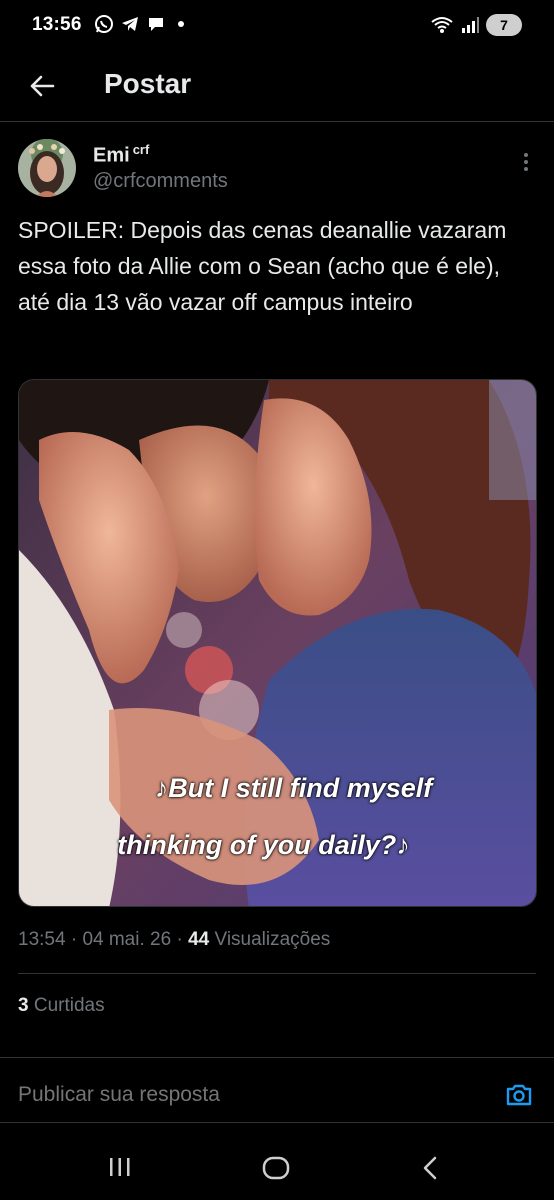 The image size is (554, 1200). Describe the element at coordinates (277, 87) in the screenshot. I see `top-header: Postar` at that location.